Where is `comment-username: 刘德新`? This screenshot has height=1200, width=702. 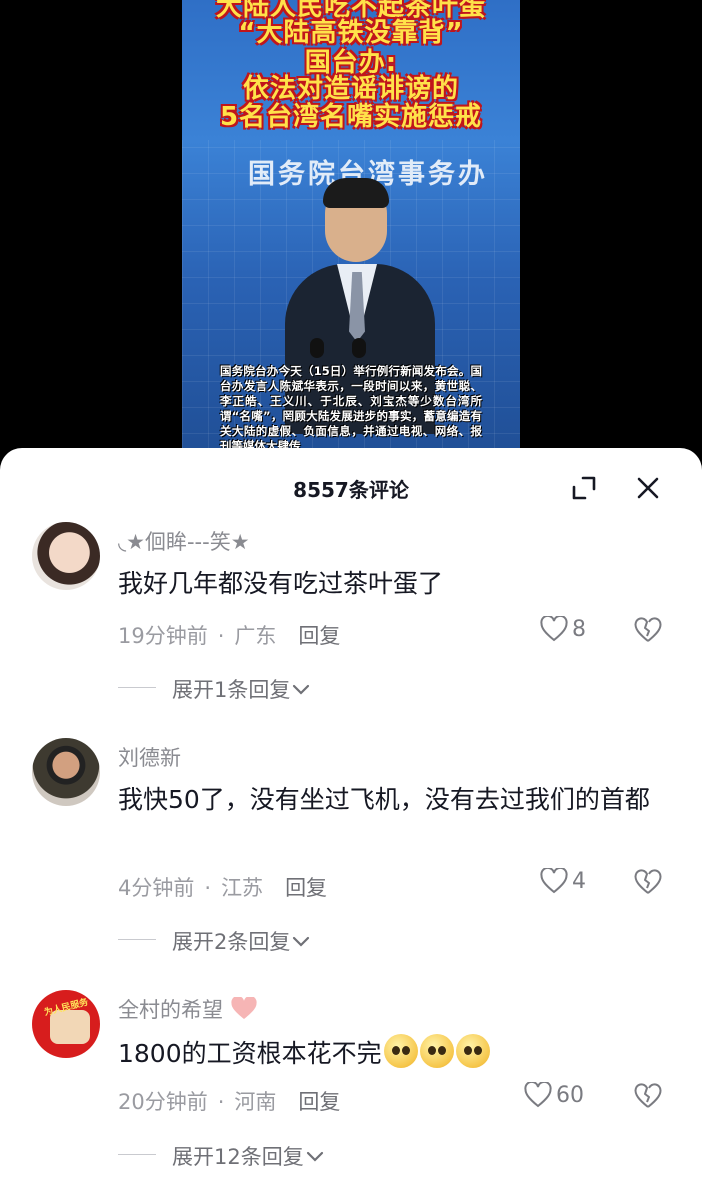 comment-username: 刘德新 is located at coordinates (149, 757).